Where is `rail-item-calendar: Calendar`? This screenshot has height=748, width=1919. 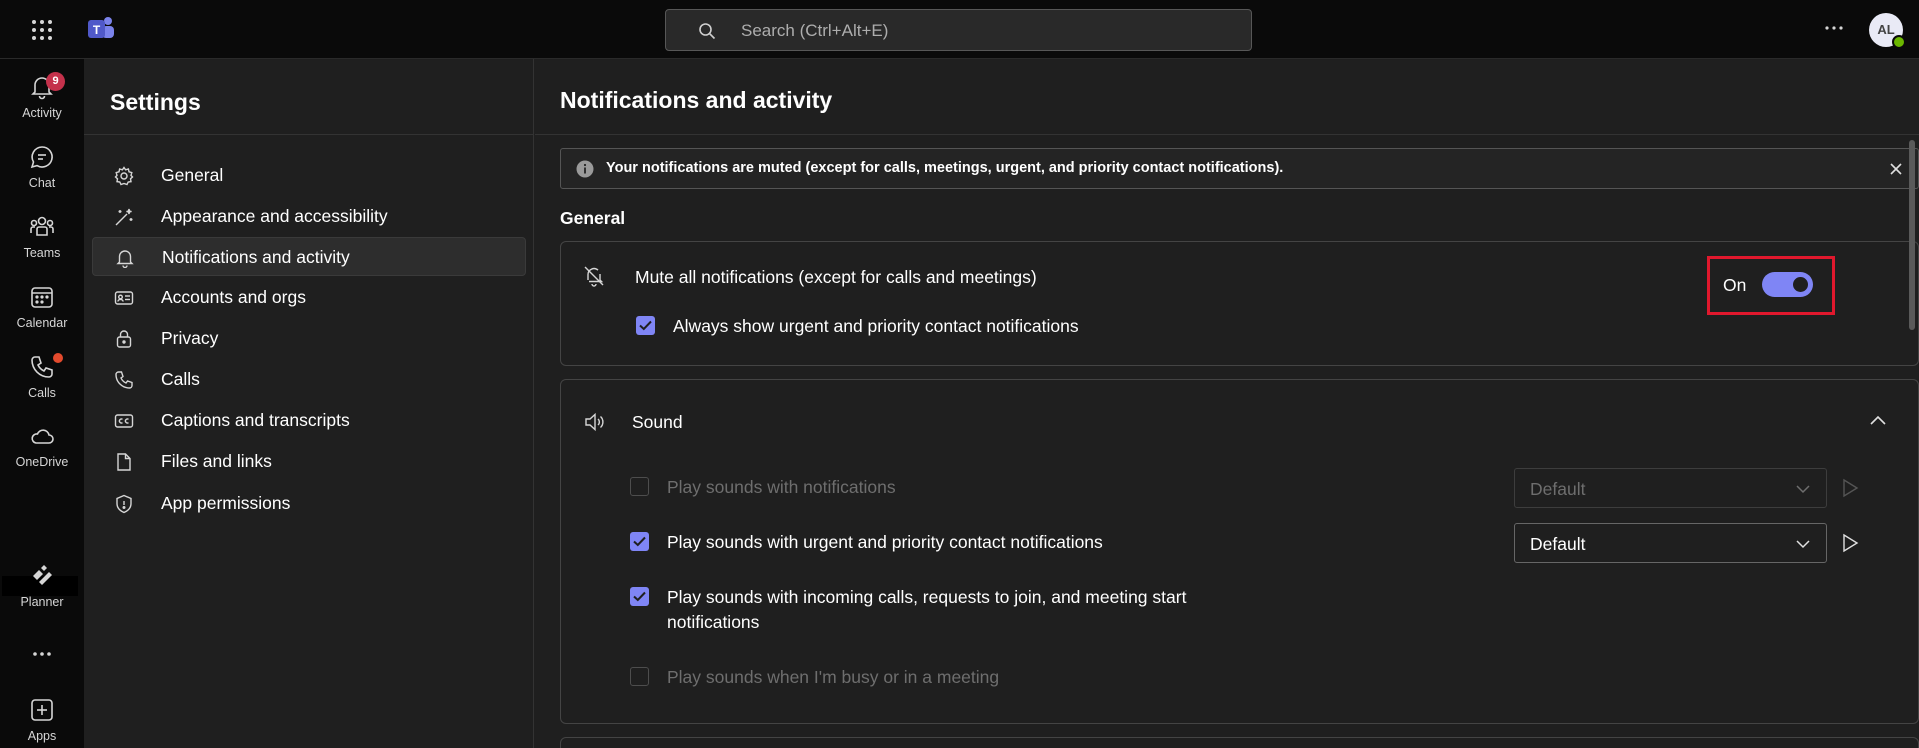
rail-item-calendar: Calendar is located at coordinates (42, 307).